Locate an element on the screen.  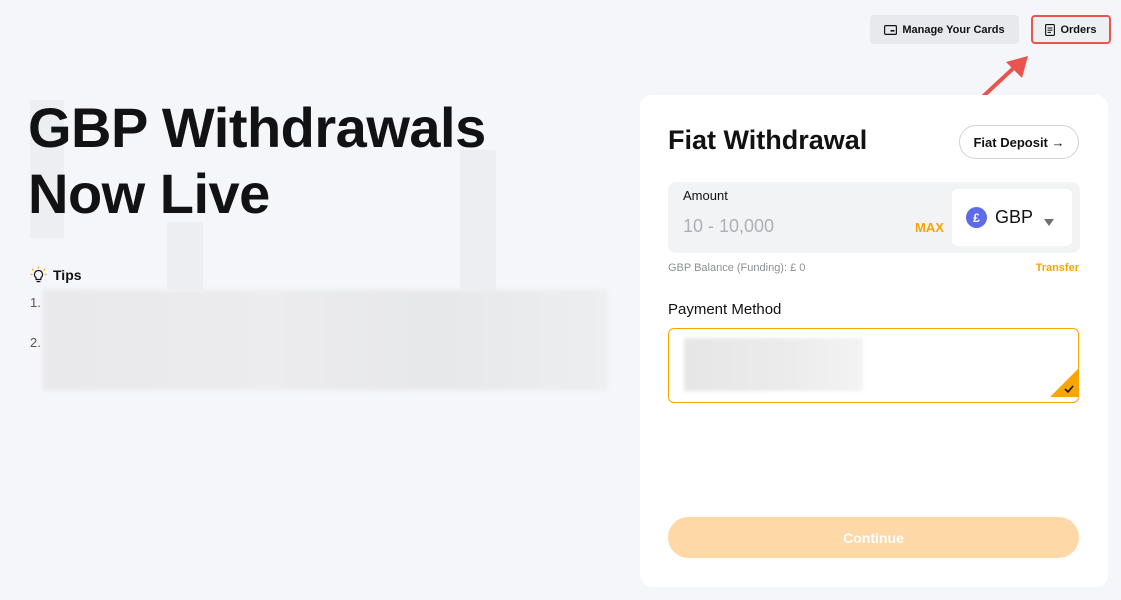
page-title-line-2: Now Live is located at coordinates (149, 193).